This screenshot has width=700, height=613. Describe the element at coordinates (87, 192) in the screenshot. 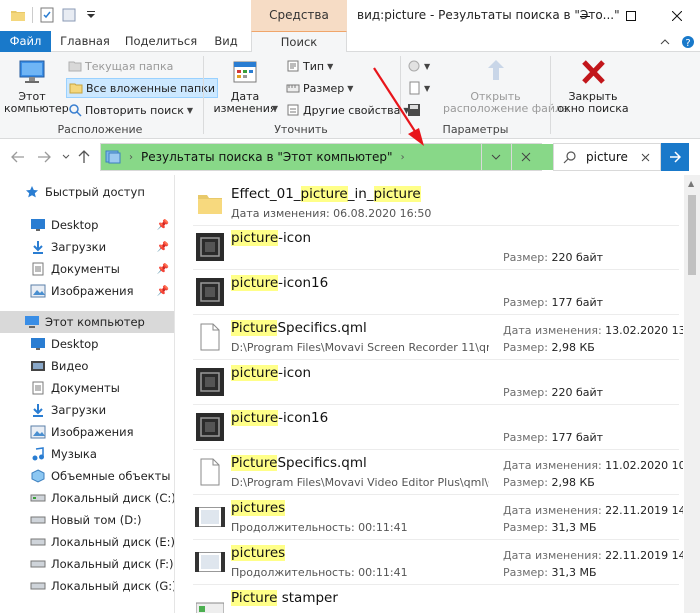

I see `nav-quick-access: Быстрый доступ` at that location.